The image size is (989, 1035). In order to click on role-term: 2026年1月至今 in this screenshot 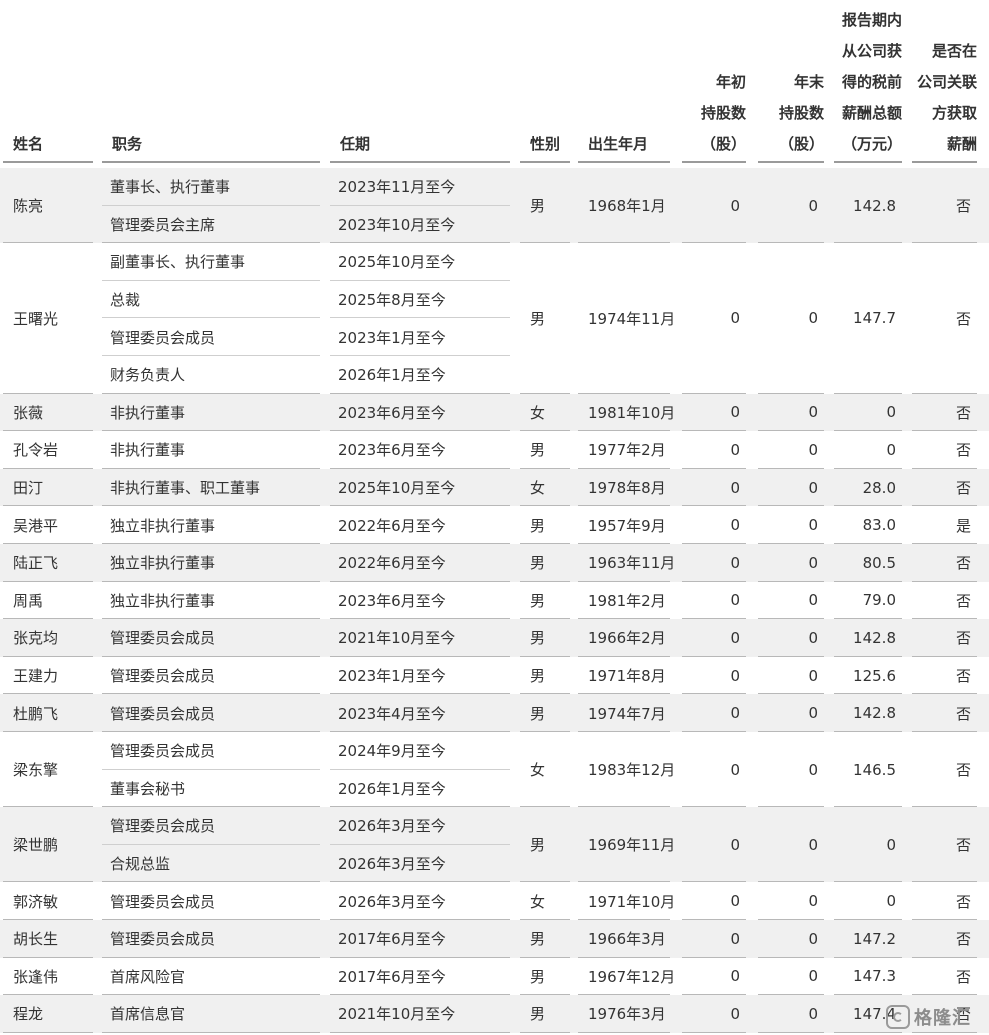, I will do `click(392, 375)`.